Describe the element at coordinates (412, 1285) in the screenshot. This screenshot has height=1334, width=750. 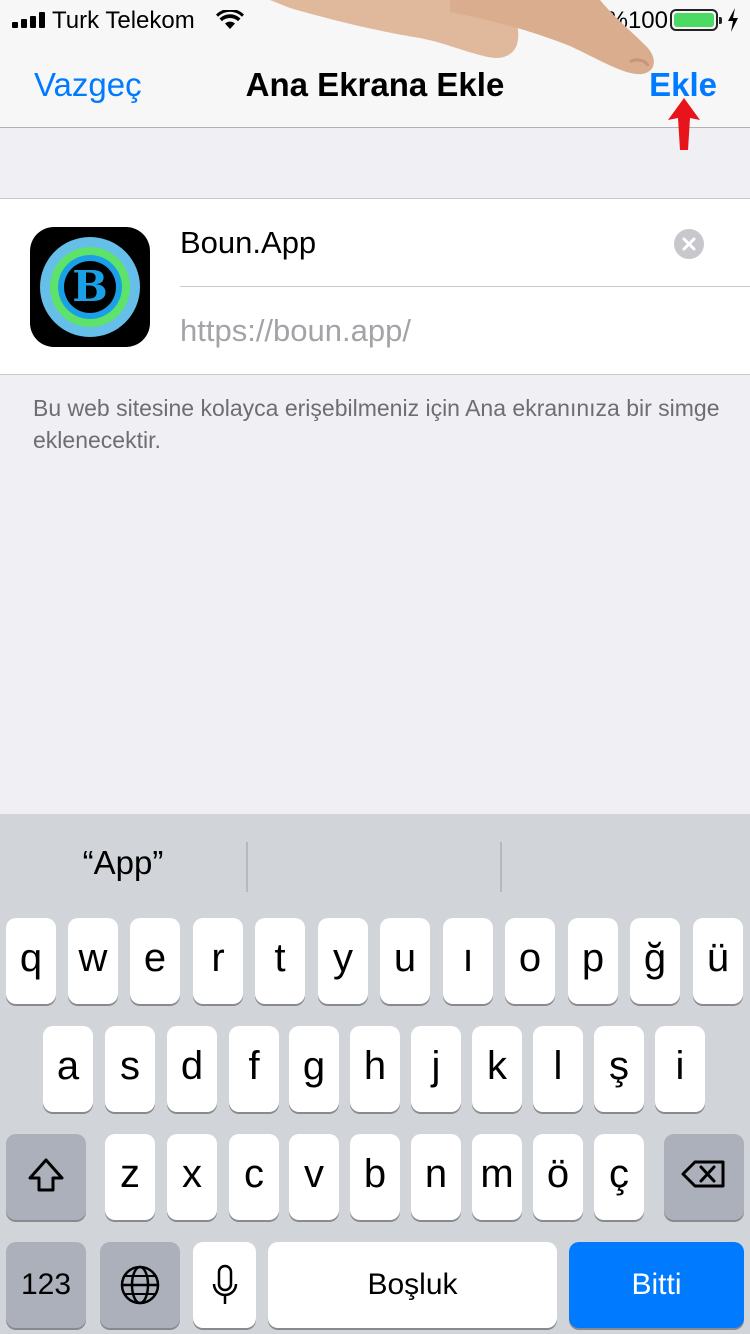
I see `space-key: Boşluk` at that location.